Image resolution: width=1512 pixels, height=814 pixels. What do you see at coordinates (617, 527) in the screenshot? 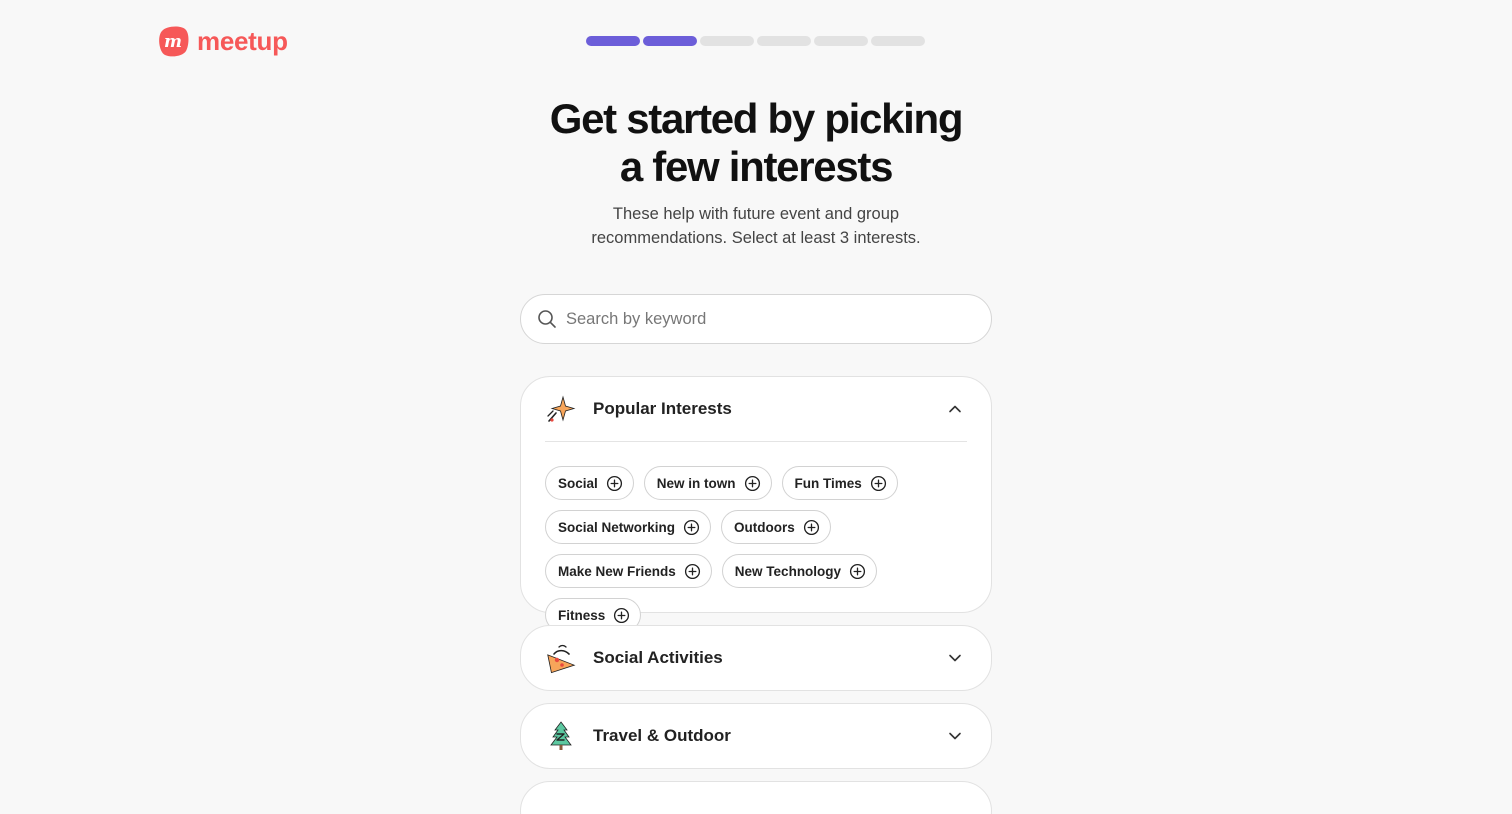
I see `chip-label: Social Networking` at bounding box center [617, 527].